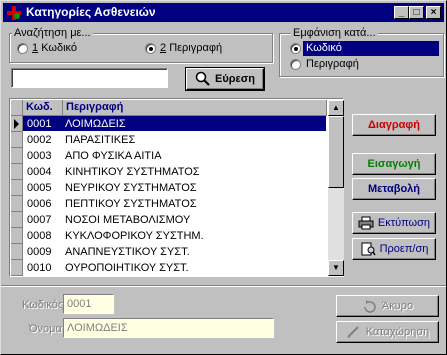  What do you see at coordinates (168, 328) in the screenshot?
I see `name-field: ΛΟΙΜΩΔΕΙΣ` at bounding box center [168, 328].